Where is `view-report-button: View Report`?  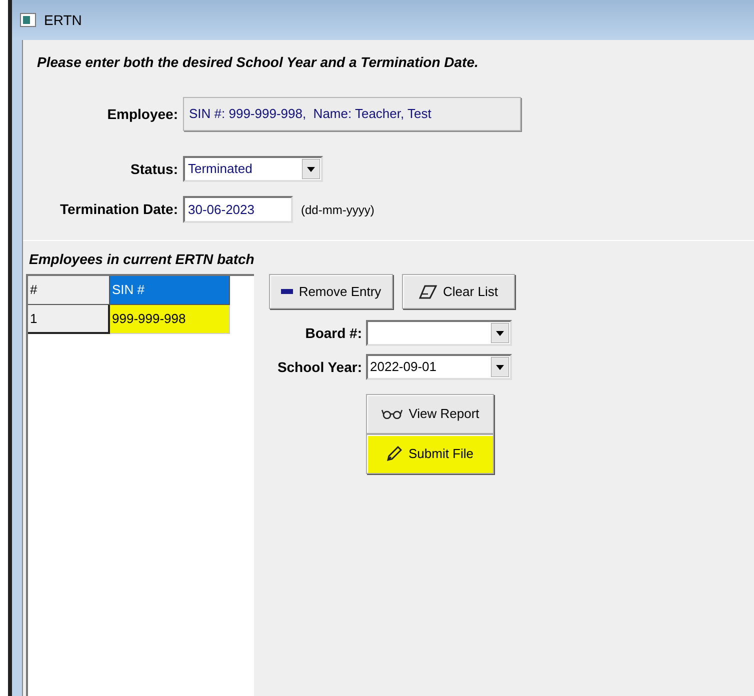
view-report-button: View Report is located at coordinates (430, 414).